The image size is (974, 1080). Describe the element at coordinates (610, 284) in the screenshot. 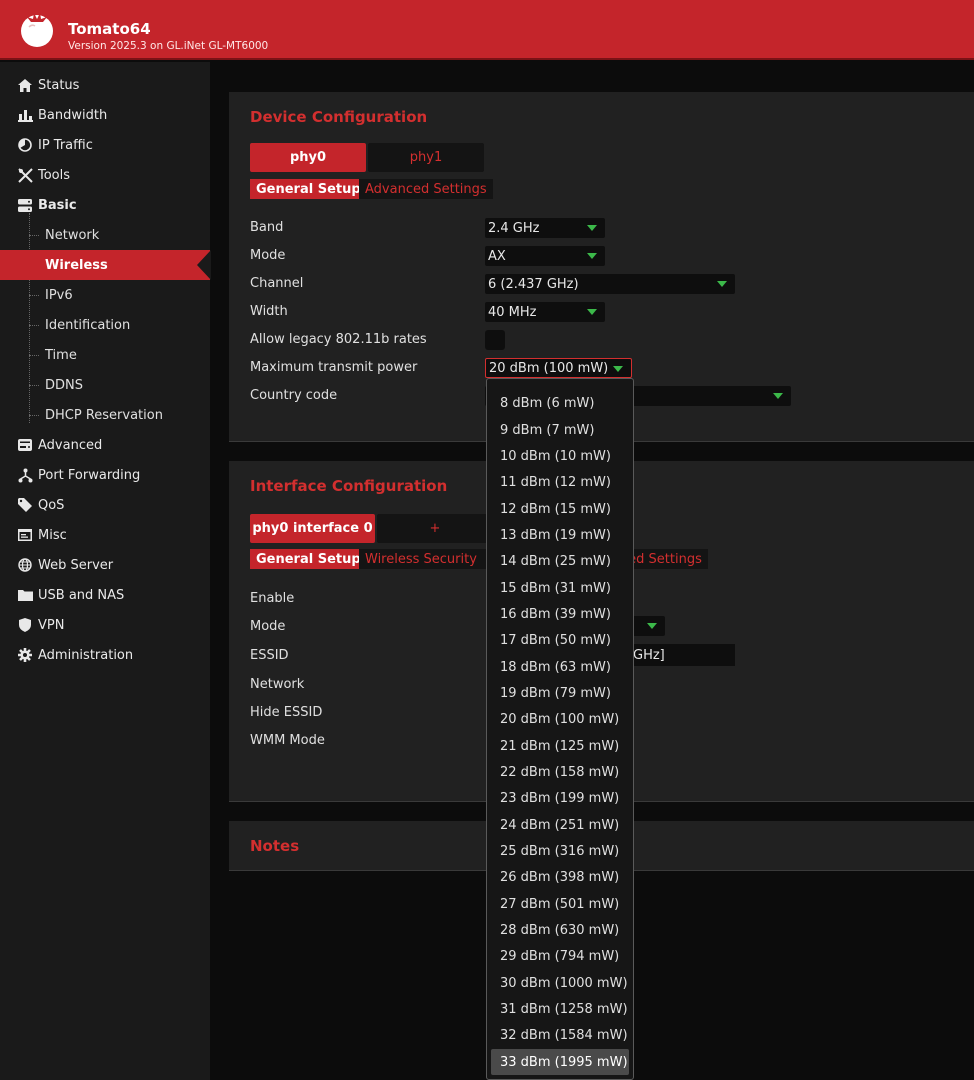

I see `channel-select: 6 (2.437 GHz)` at that location.